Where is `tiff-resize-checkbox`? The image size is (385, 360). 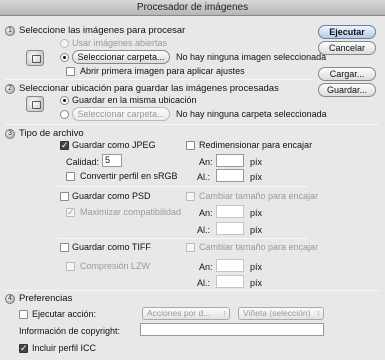
tiff-resize-checkbox is located at coordinates (190, 247).